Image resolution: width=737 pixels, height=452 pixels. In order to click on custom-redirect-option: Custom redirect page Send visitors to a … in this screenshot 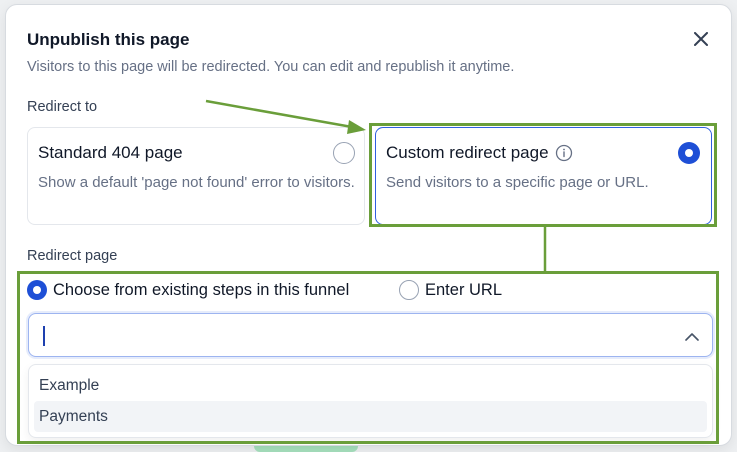, I will do `click(543, 176)`.